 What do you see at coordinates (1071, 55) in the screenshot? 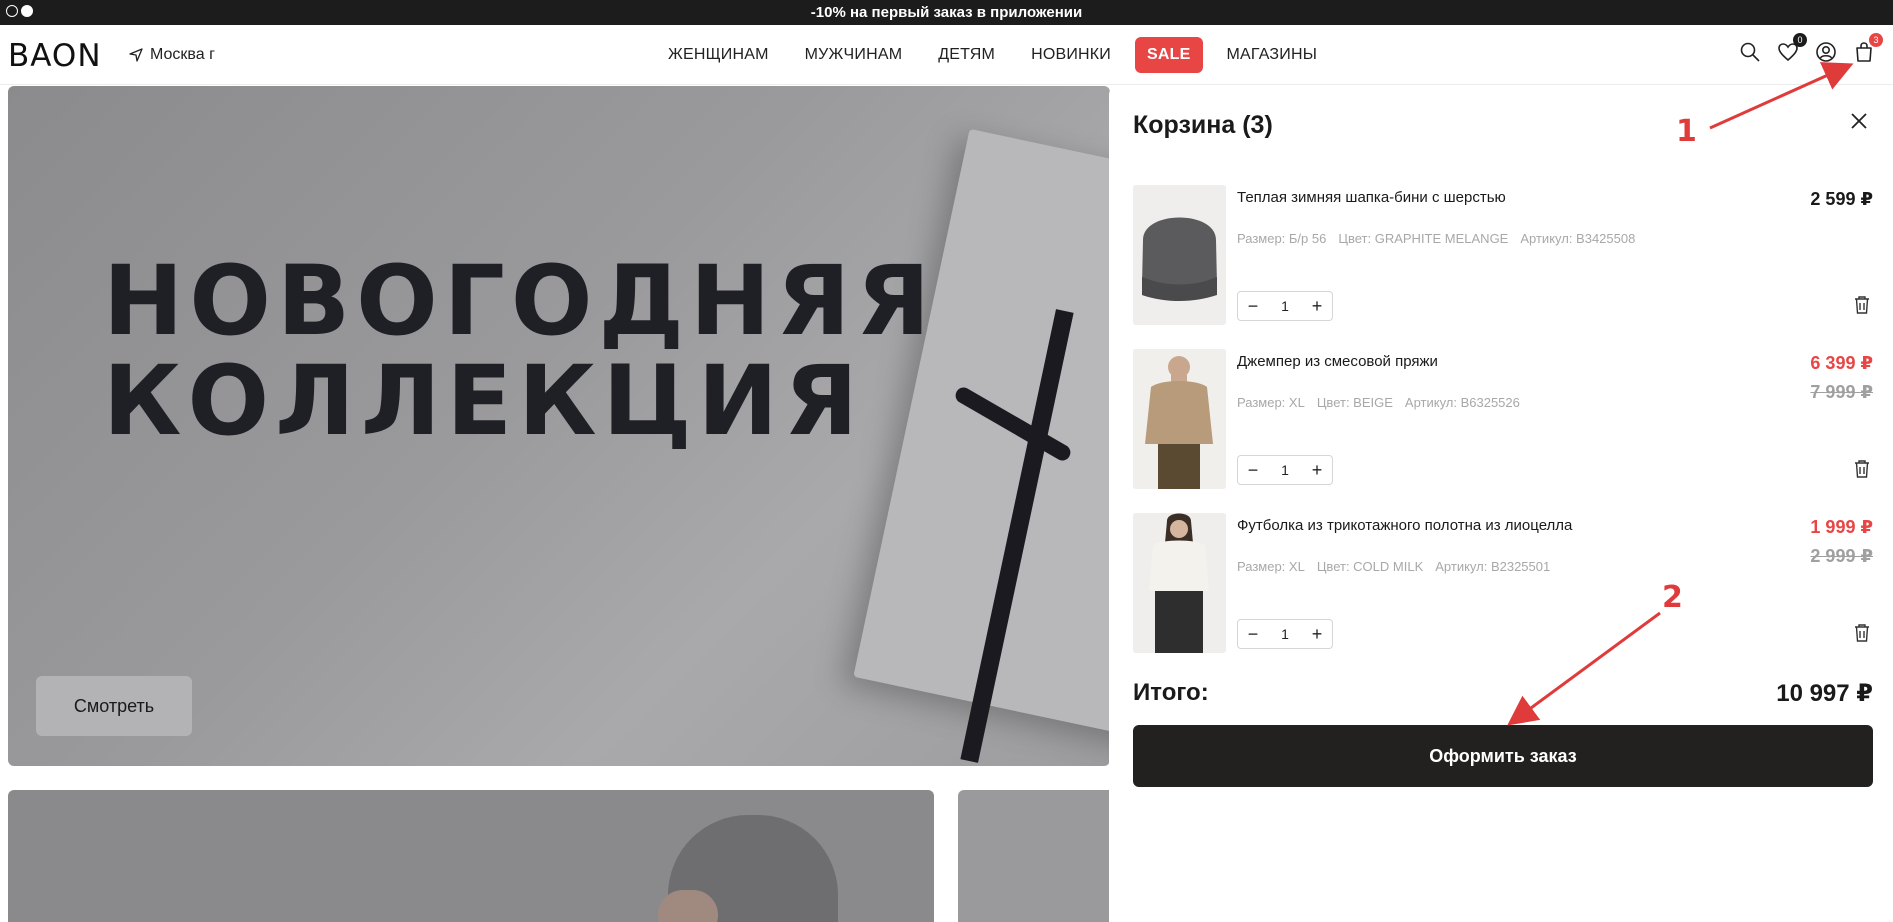
I see `nav-new: НОВИНКИ` at bounding box center [1071, 55].